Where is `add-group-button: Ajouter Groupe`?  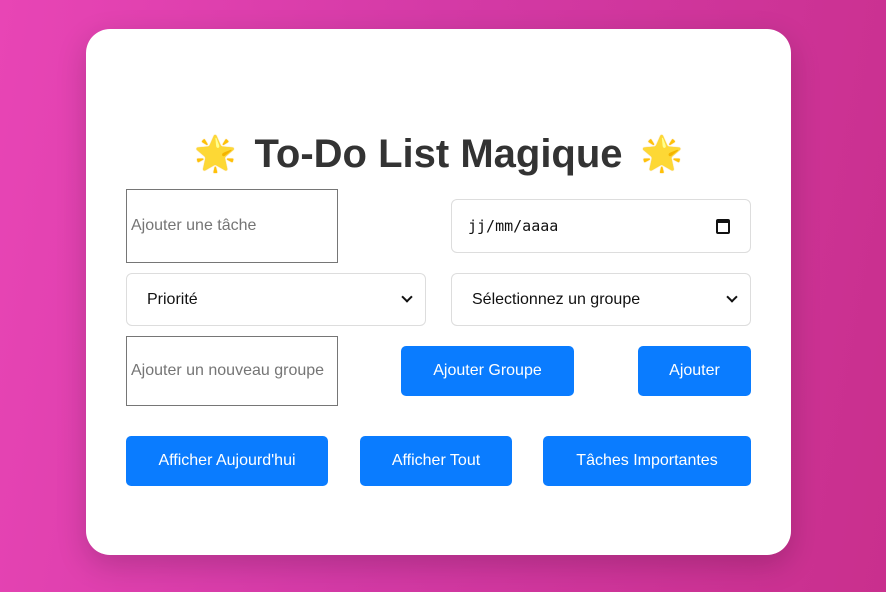 add-group-button: Ajouter Groupe is located at coordinates (487, 371).